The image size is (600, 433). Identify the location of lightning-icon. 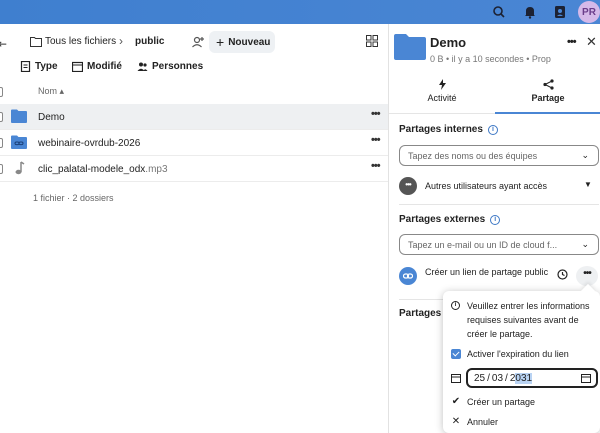
(442, 84).